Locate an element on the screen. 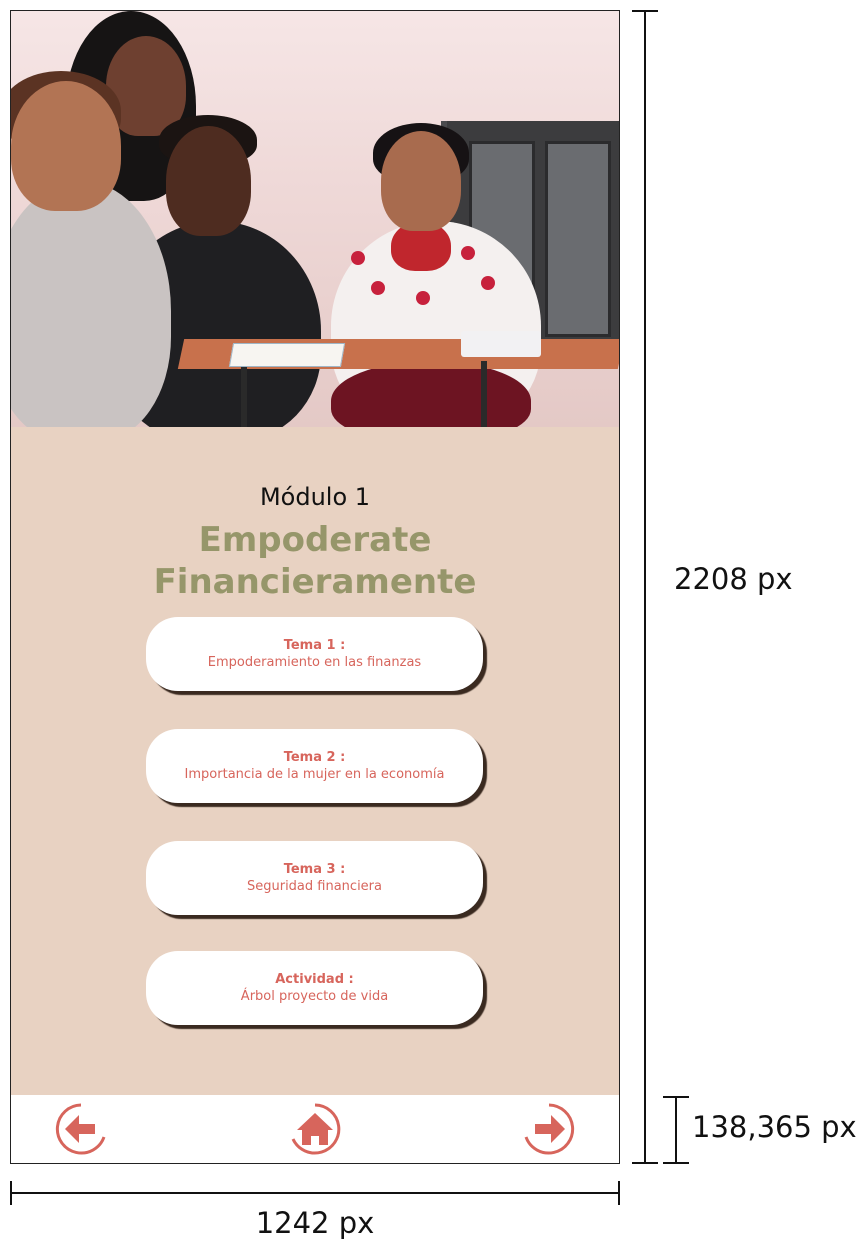 The height and width of the screenshot is (1247, 858). topic-subtitle: Importancia de la mujer en la economía is located at coordinates (314, 774).